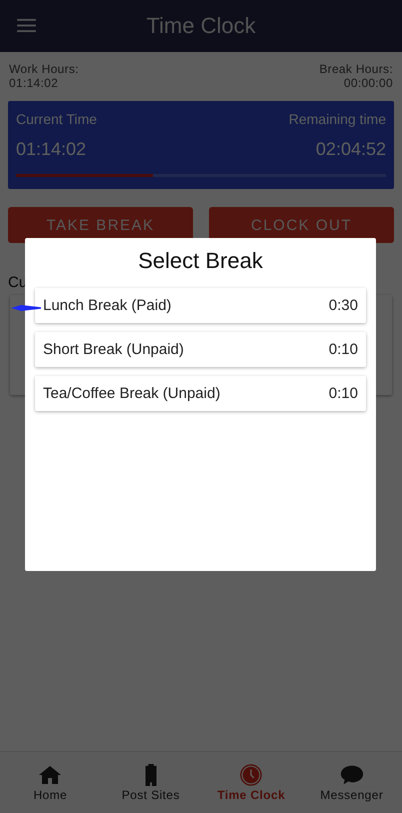 The image size is (402, 813). What do you see at coordinates (200, 261) in the screenshot?
I see `dialog-title: Select Break` at bounding box center [200, 261].